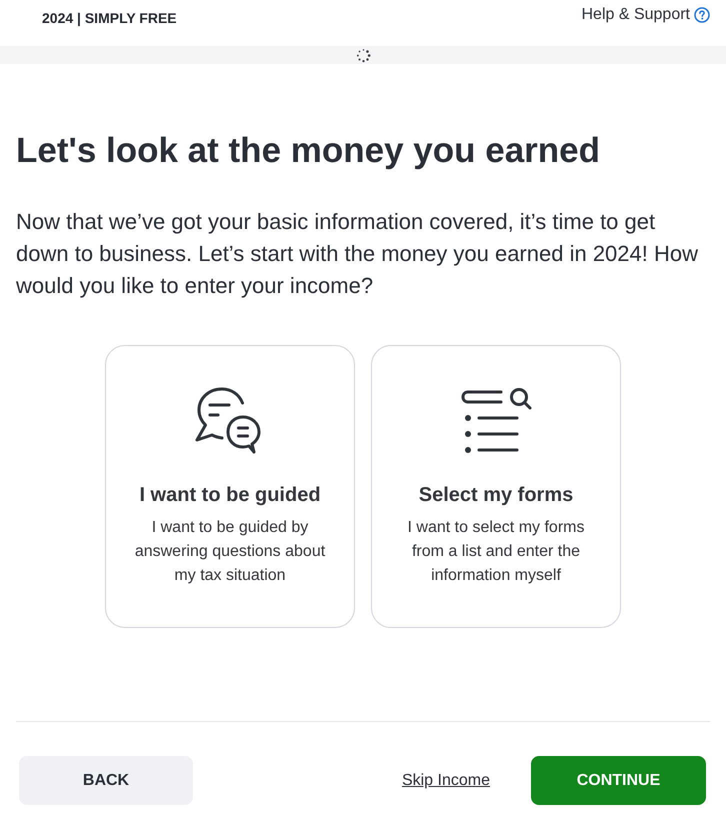 Image resolution: width=726 pixels, height=832 pixels. I want to click on option-title: Select my forms, so click(496, 495).